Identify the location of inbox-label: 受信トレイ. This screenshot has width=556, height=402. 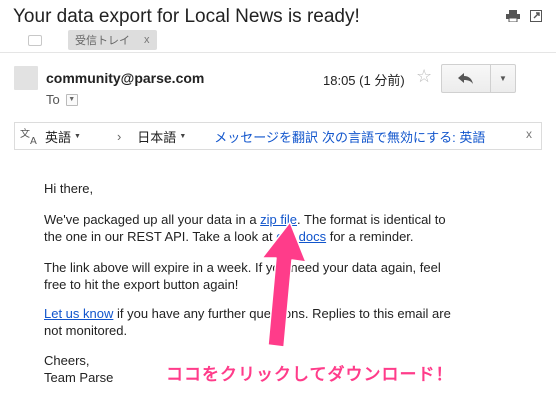
(102, 41).